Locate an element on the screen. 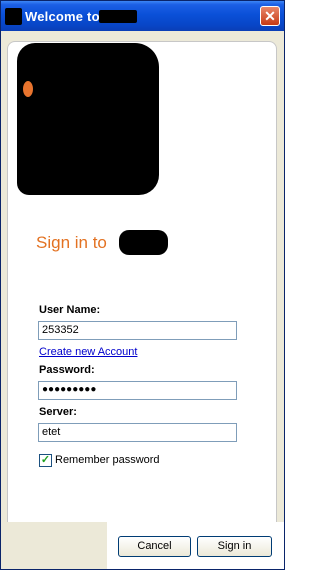 This screenshot has height=570, width=320. close-button: ✕ is located at coordinates (270, 16).